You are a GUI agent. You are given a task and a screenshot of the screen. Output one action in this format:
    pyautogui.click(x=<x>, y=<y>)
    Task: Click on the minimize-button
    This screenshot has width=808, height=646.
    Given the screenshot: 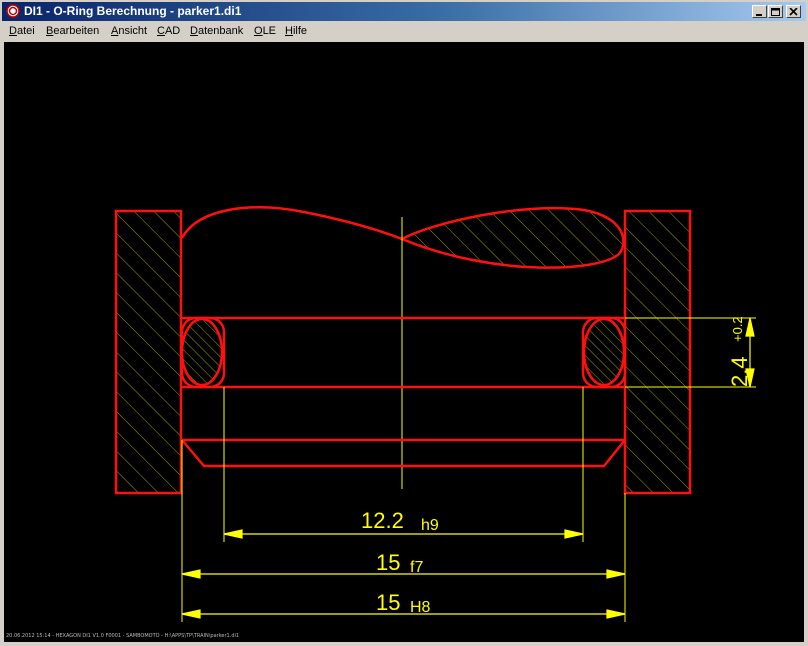 What is the action you would take?
    pyautogui.click(x=759, y=11)
    